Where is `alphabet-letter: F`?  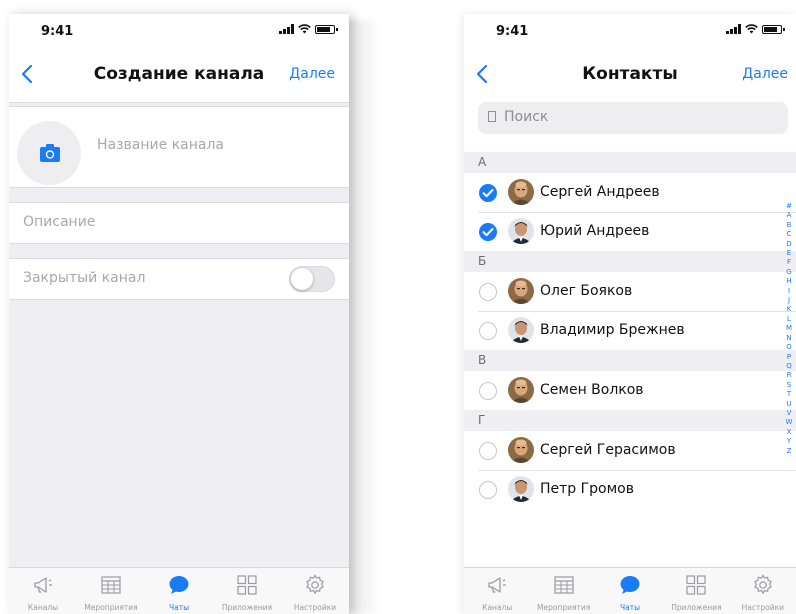 alphabet-letter: F is located at coordinates (789, 262).